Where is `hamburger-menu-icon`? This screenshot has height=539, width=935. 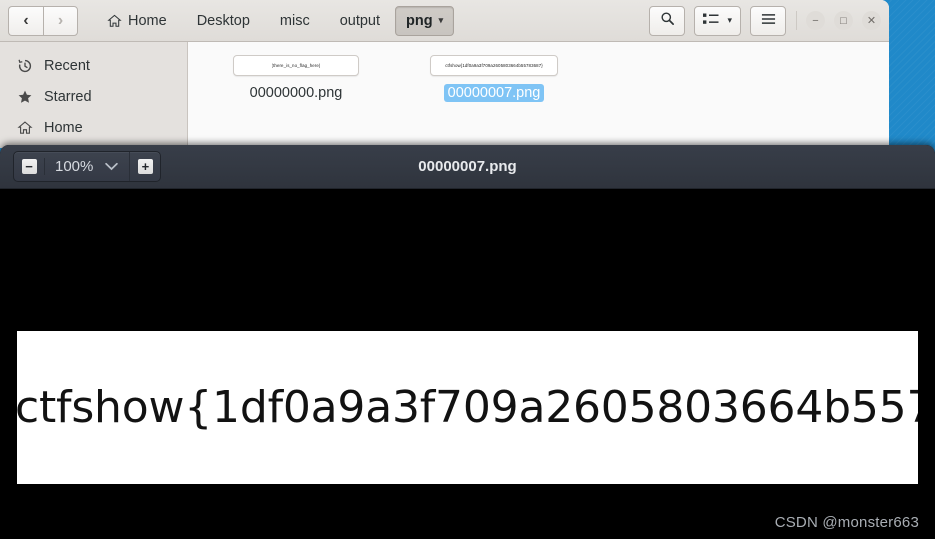
hamburger-menu-icon is located at coordinates (768, 21).